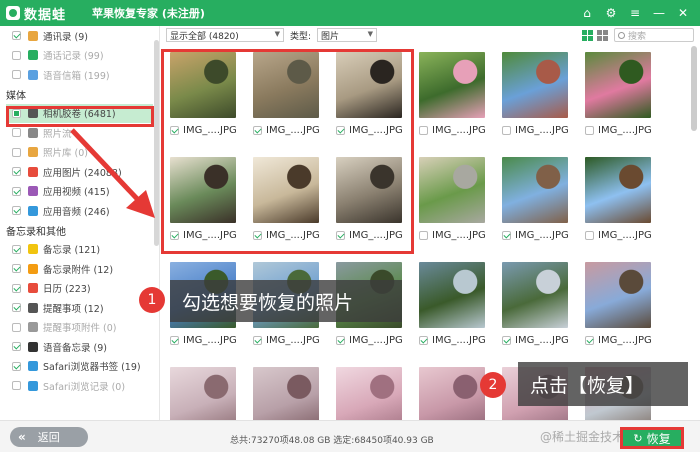 The image size is (700, 452). I want to click on sidebar-item-label: 语音备忘录 (9), so click(75, 348).